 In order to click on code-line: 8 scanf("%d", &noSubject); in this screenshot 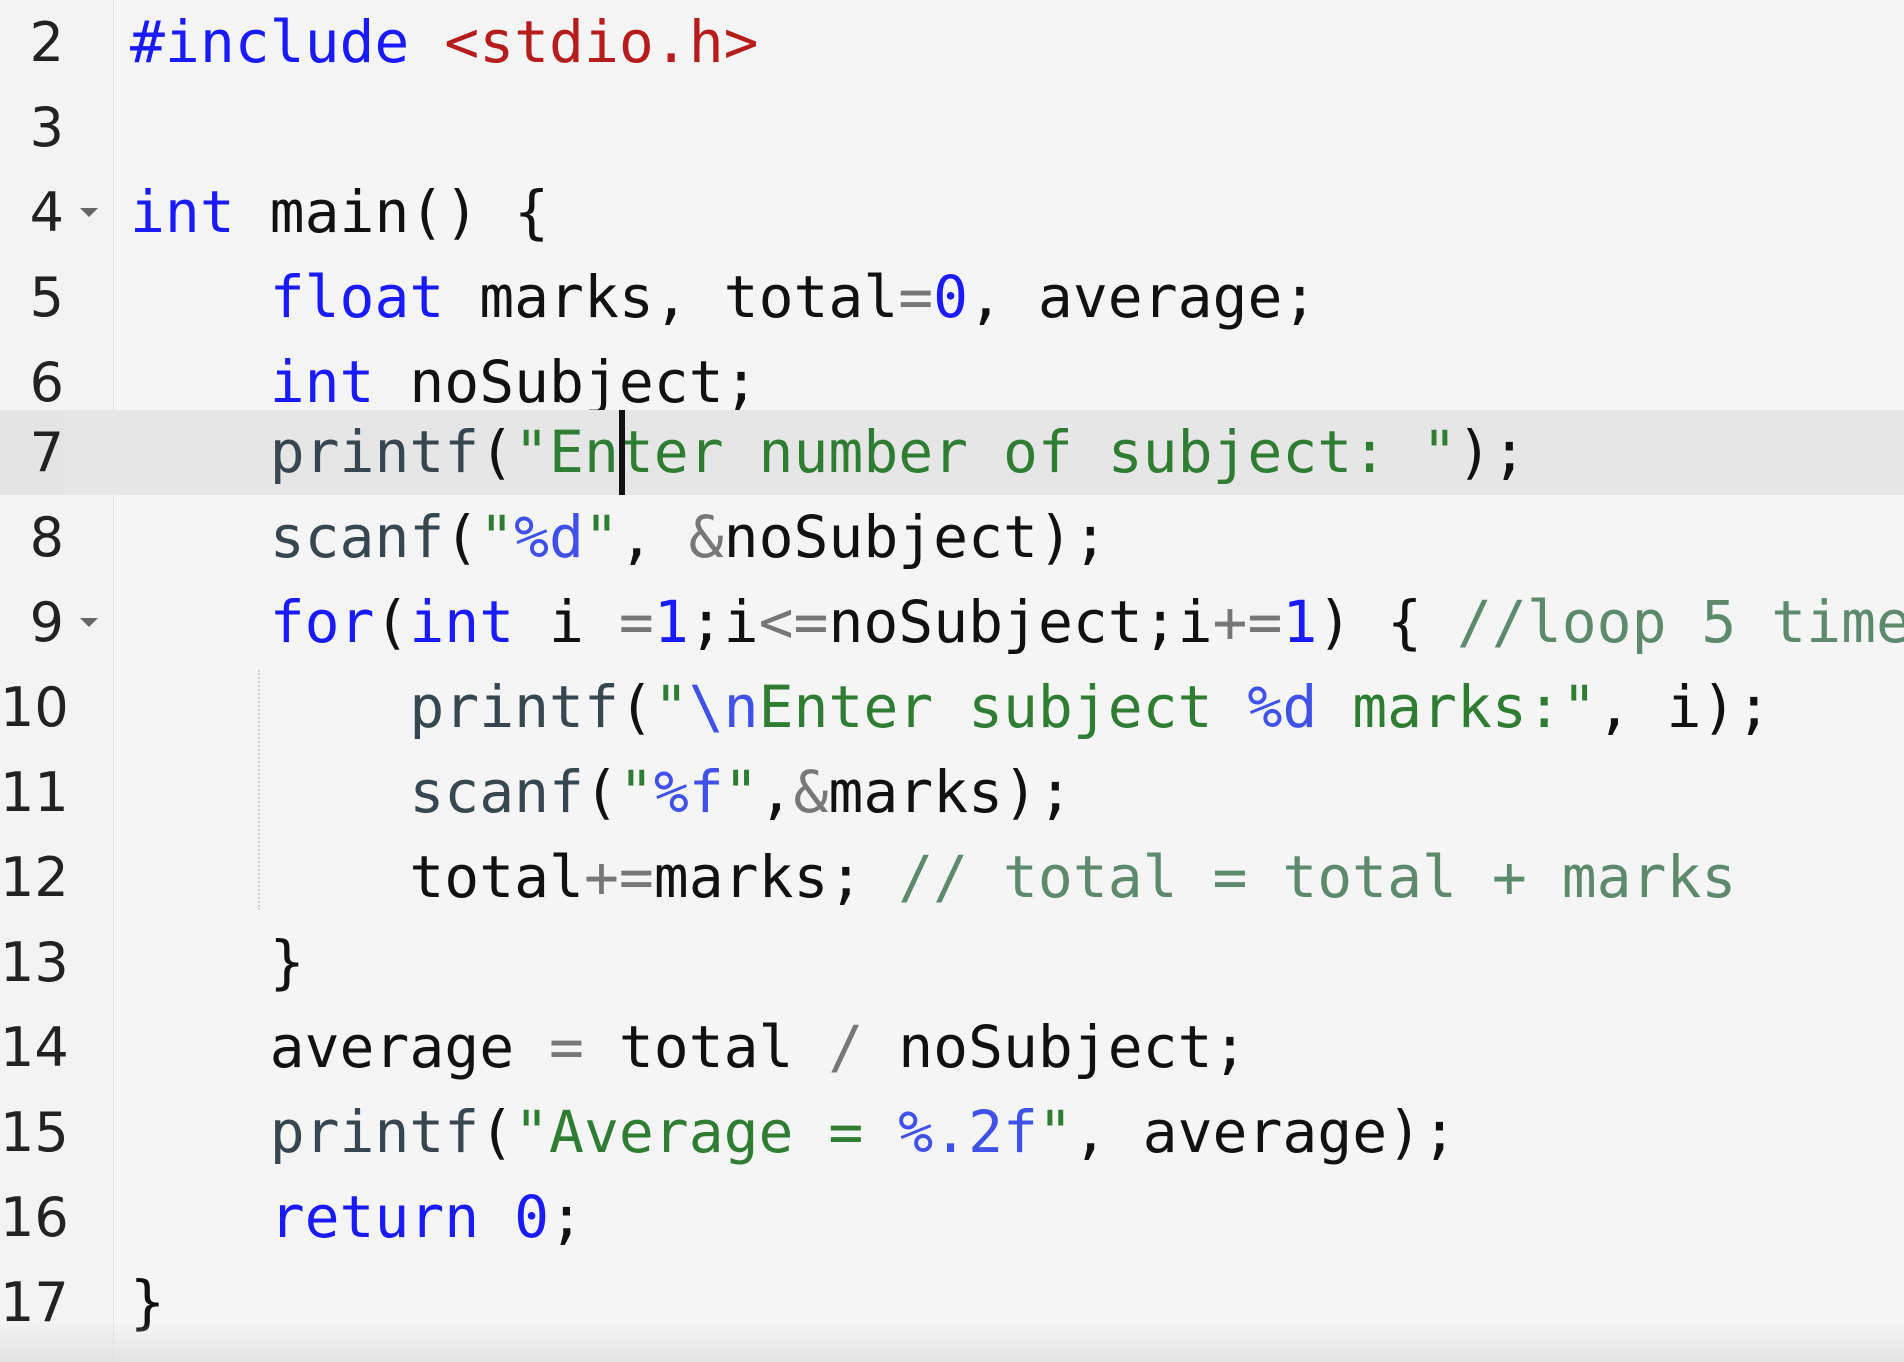, I will do `click(952, 537)`.